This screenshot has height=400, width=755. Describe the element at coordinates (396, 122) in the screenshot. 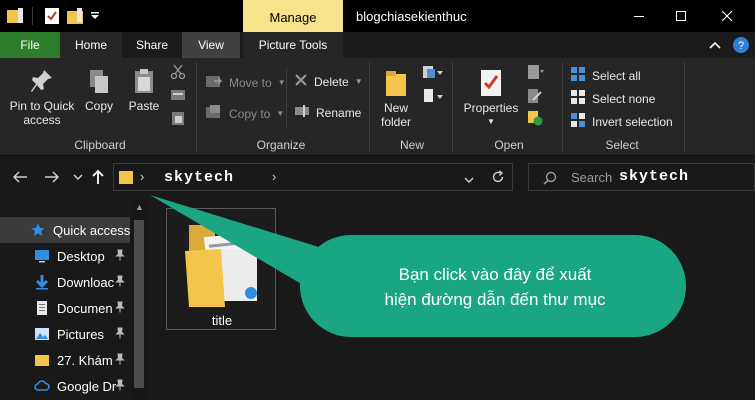

I see `new-folder-label-line2: folder` at that location.